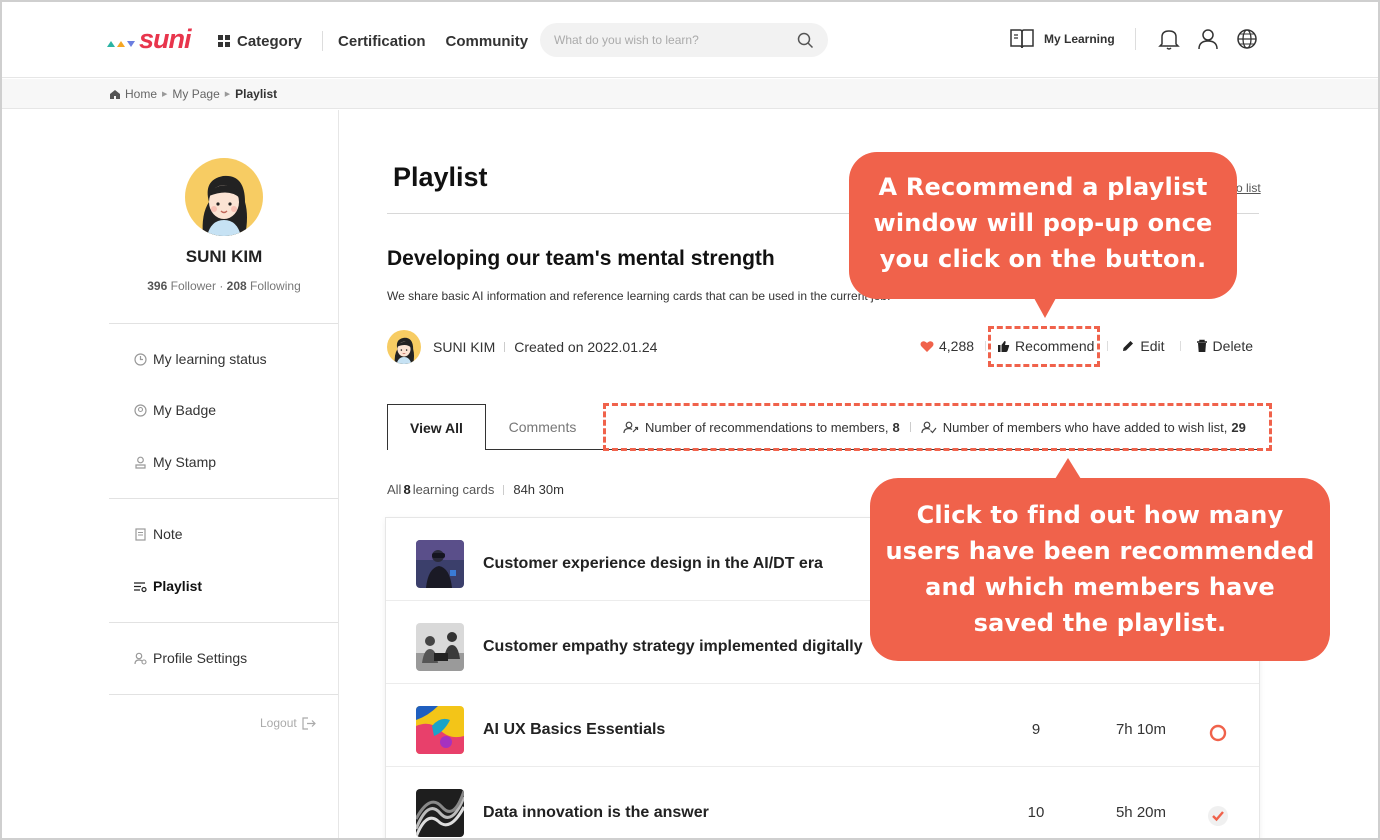 This screenshot has height=840, width=1380. I want to click on globe-icon, so click(1247, 39).